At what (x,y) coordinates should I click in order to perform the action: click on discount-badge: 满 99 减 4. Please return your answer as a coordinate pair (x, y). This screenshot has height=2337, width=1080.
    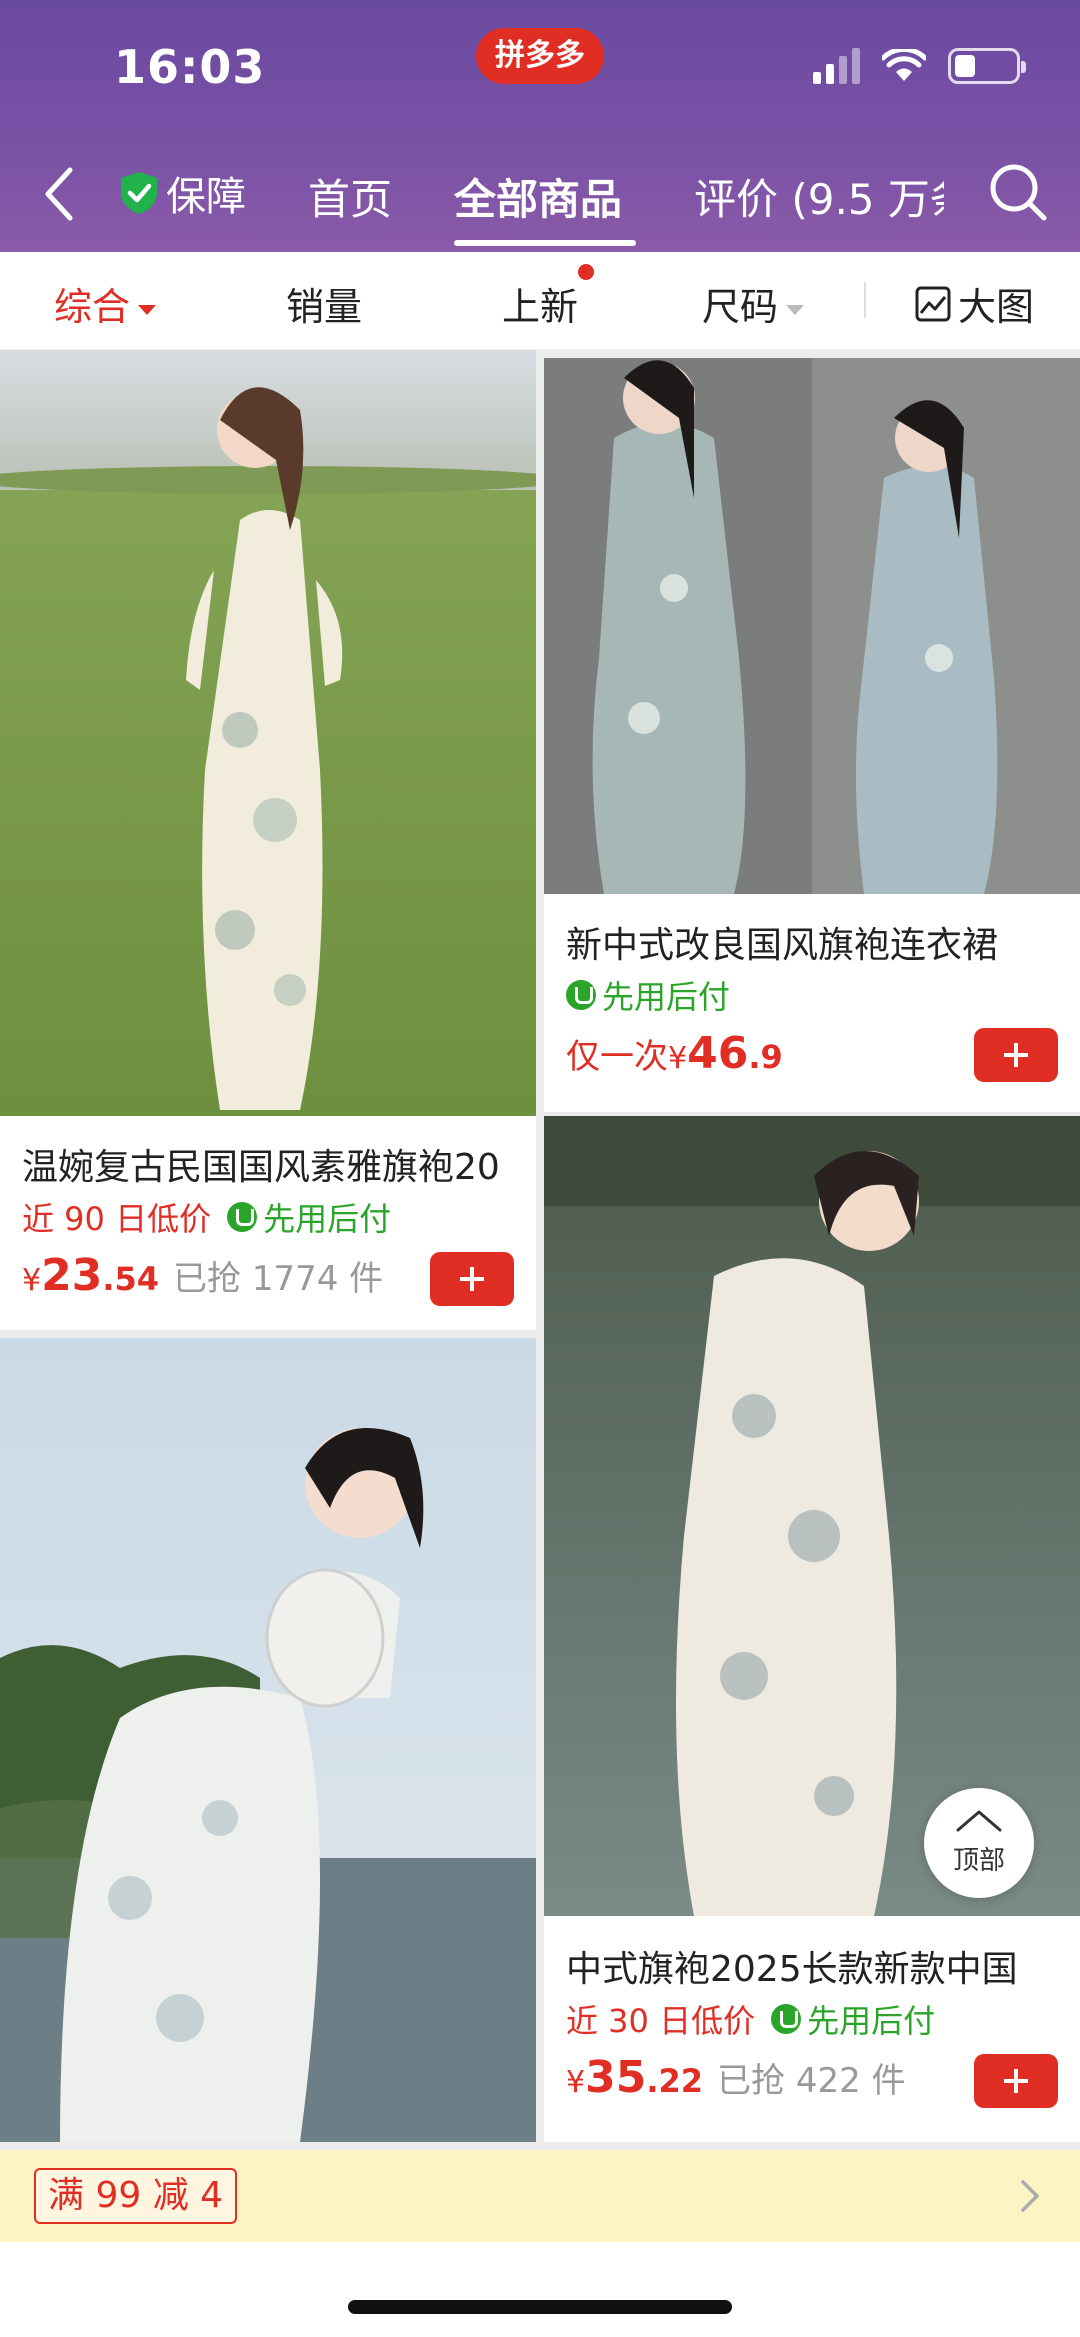
    Looking at the image, I should click on (136, 2196).